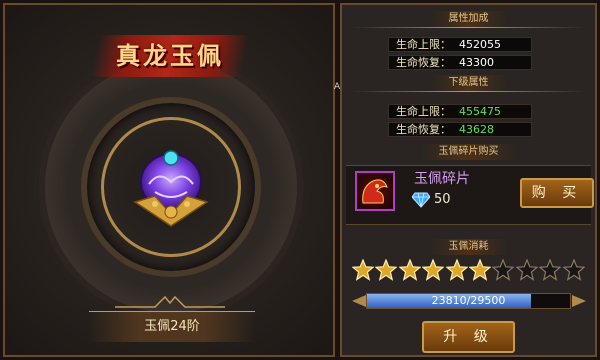 The height and width of the screenshot is (360, 600). What do you see at coordinates (468, 337) in the screenshot?
I see `upgrade-button: 升 级` at bounding box center [468, 337].